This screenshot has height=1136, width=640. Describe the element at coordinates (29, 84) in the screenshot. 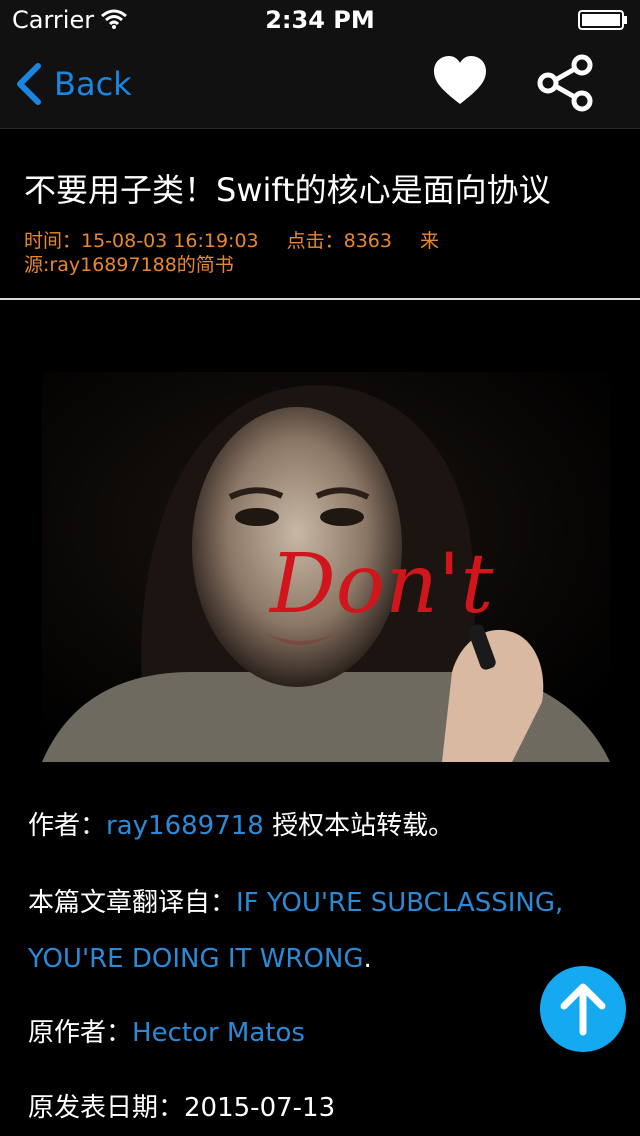

I see `back-chevron-icon` at that location.